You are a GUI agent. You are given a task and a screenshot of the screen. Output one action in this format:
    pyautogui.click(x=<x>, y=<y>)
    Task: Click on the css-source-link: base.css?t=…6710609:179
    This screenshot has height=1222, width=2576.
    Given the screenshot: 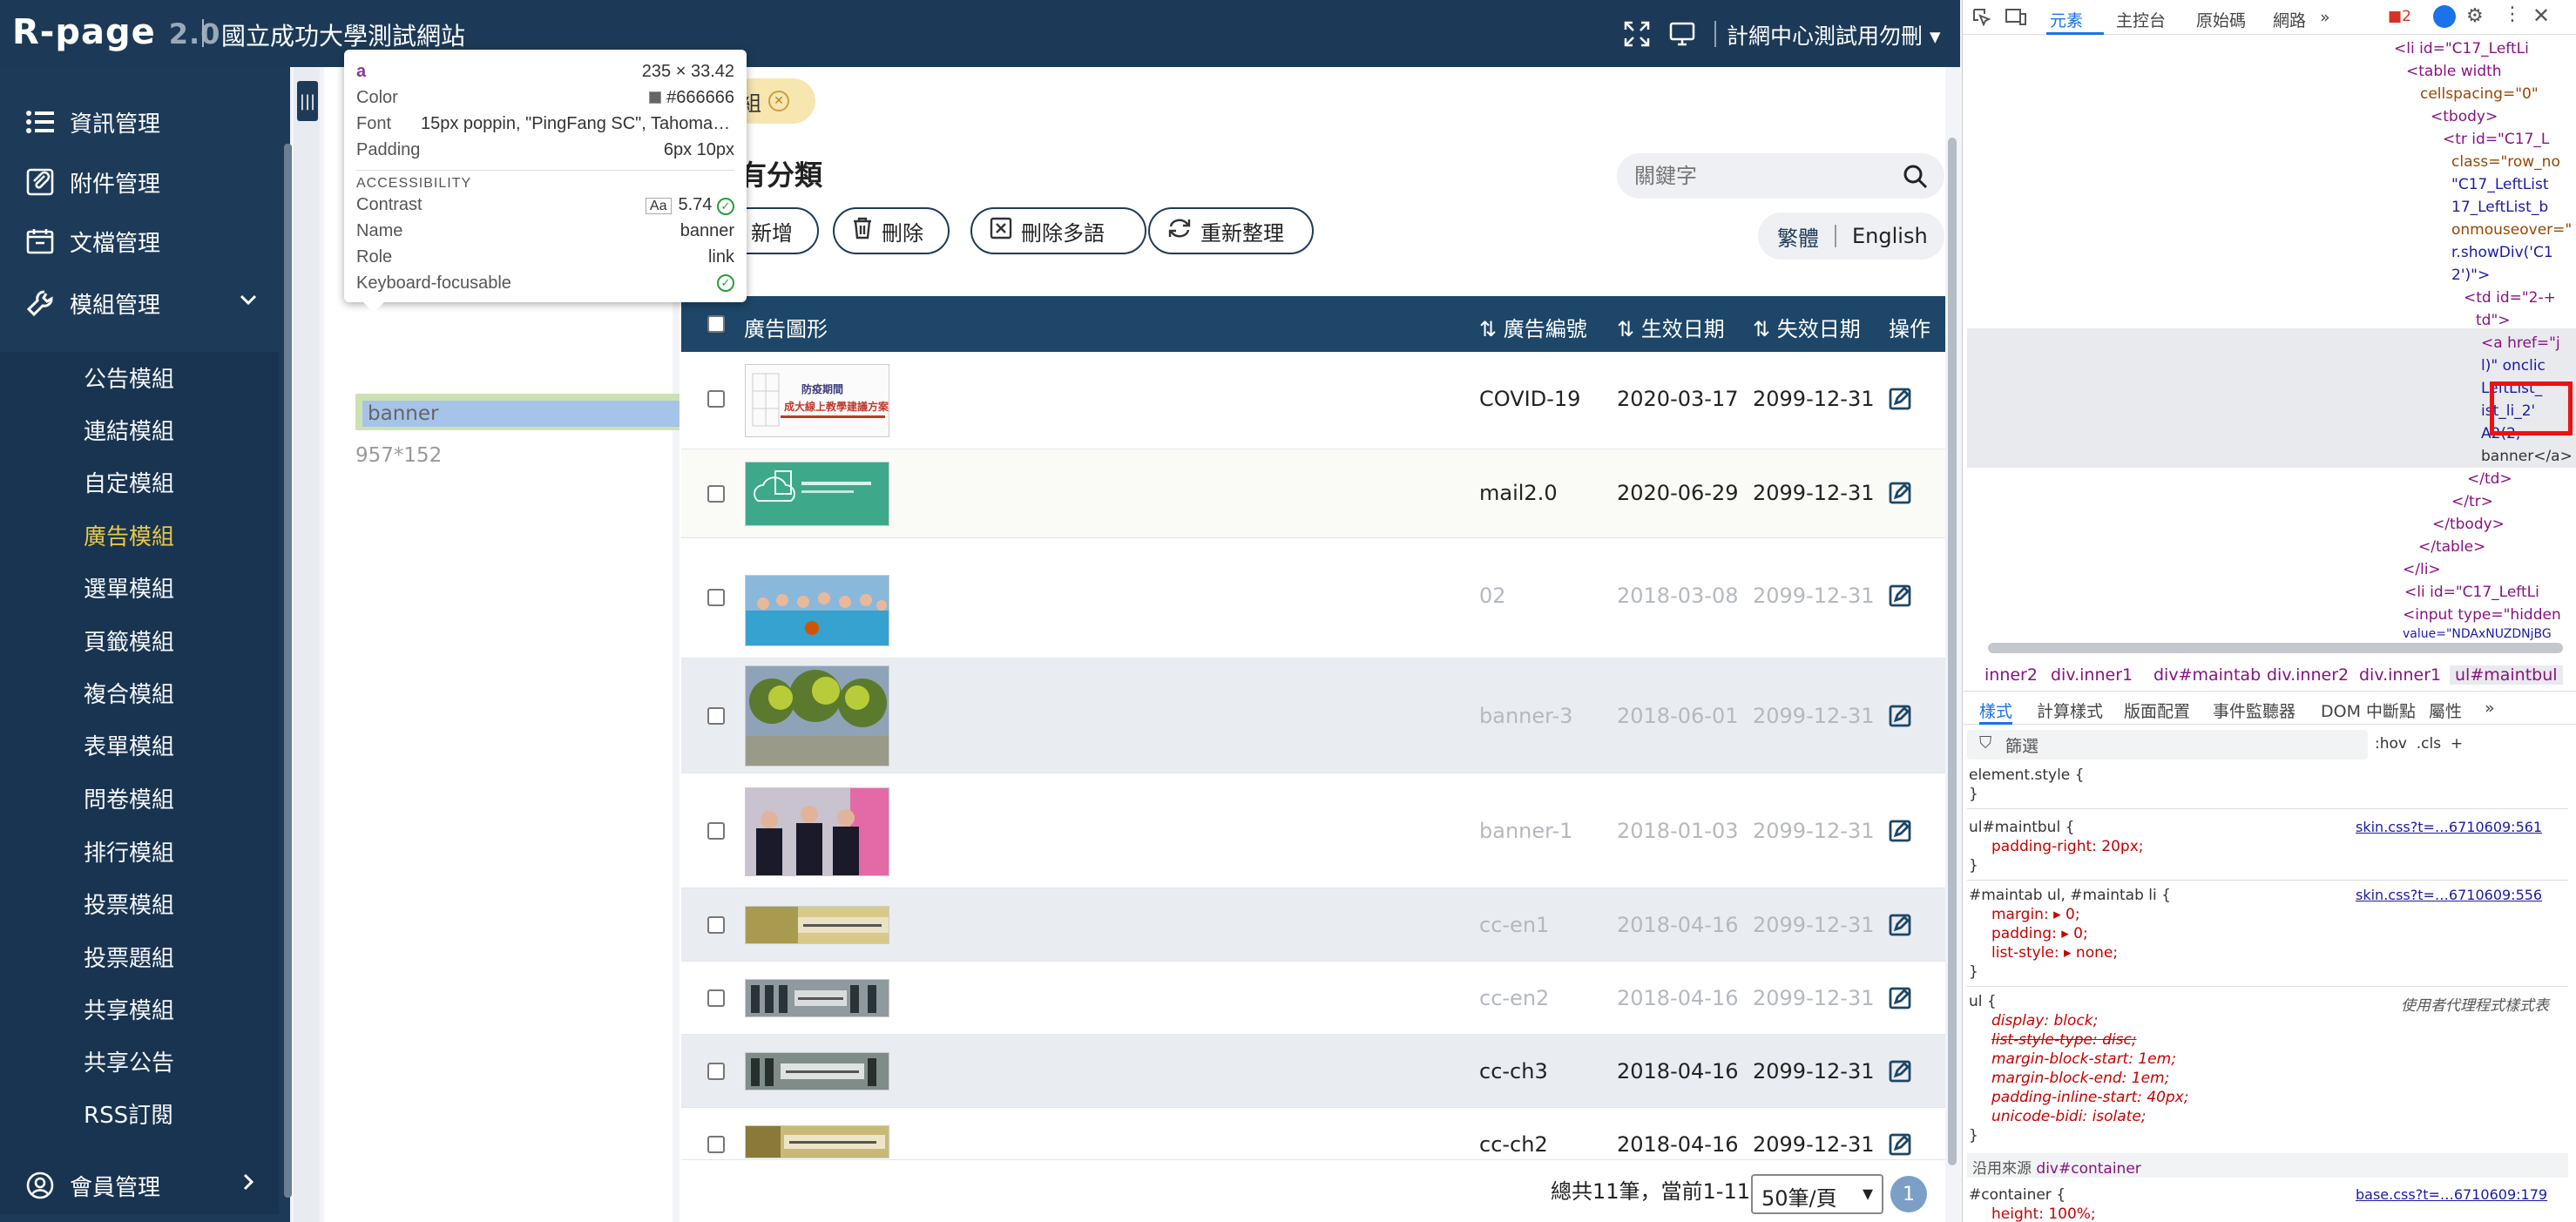 What is the action you would take?
    pyautogui.click(x=2460, y=1195)
    